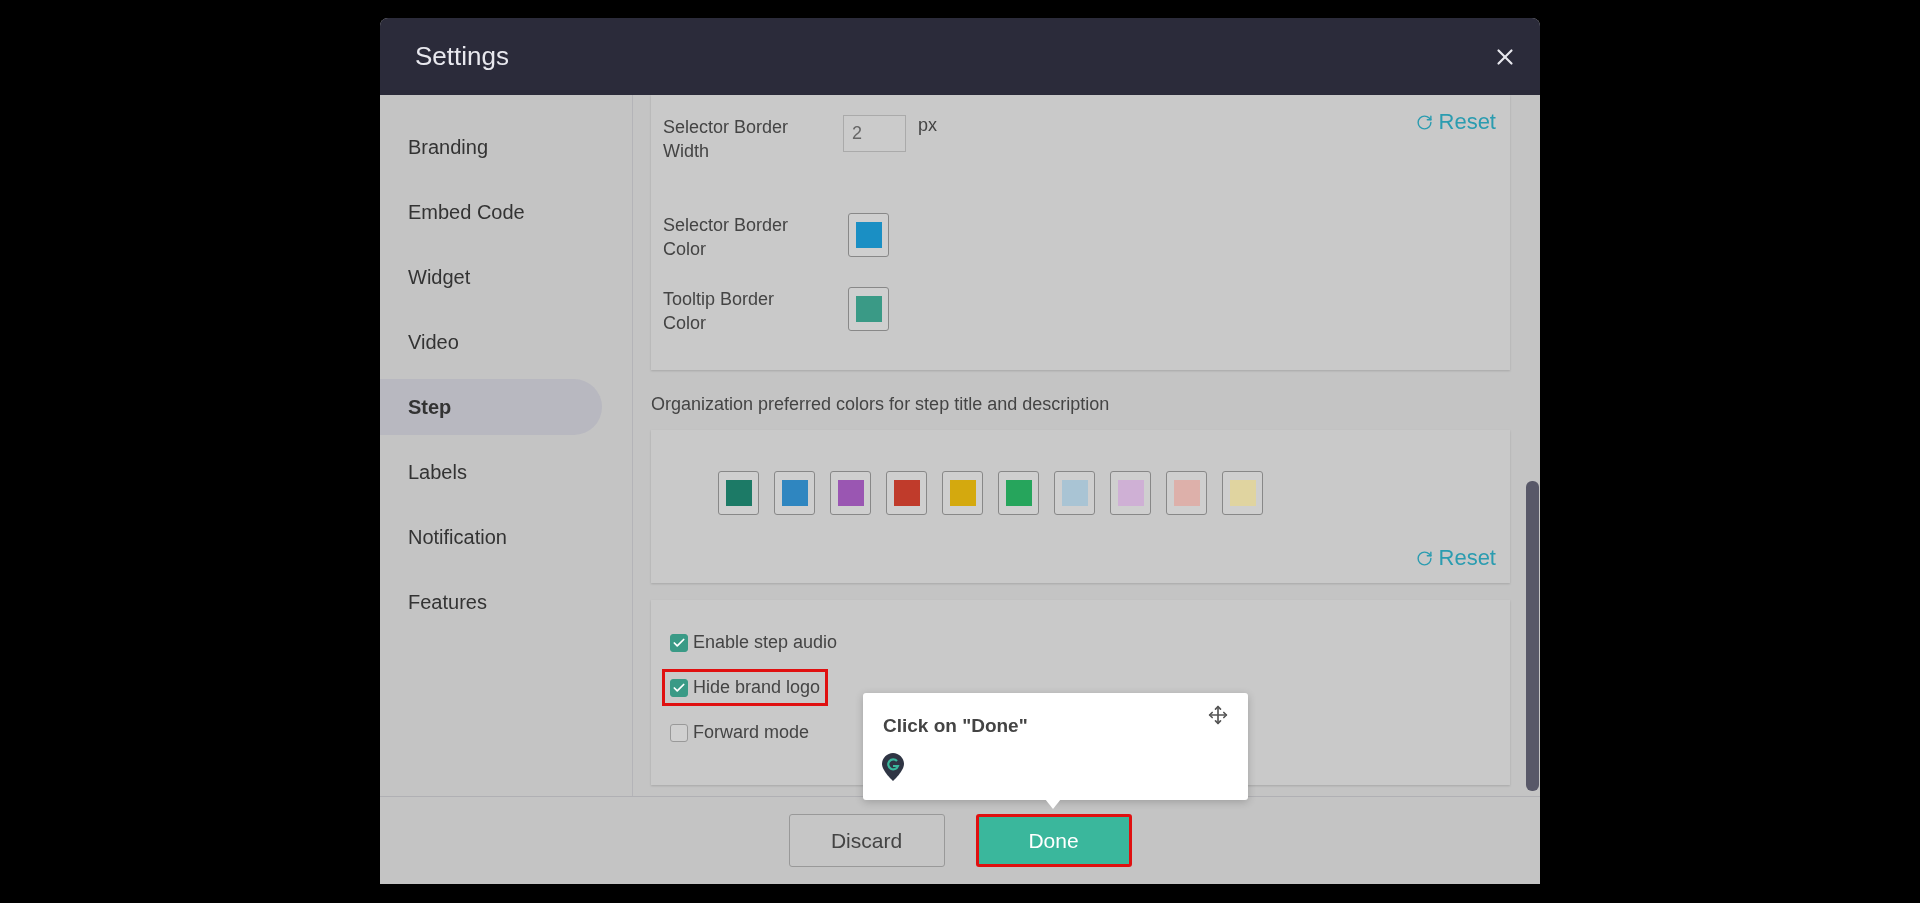 This screenshot has height=903, width=1920. I want to click on tooltip-text: Click on "Done", so click(955, 726).